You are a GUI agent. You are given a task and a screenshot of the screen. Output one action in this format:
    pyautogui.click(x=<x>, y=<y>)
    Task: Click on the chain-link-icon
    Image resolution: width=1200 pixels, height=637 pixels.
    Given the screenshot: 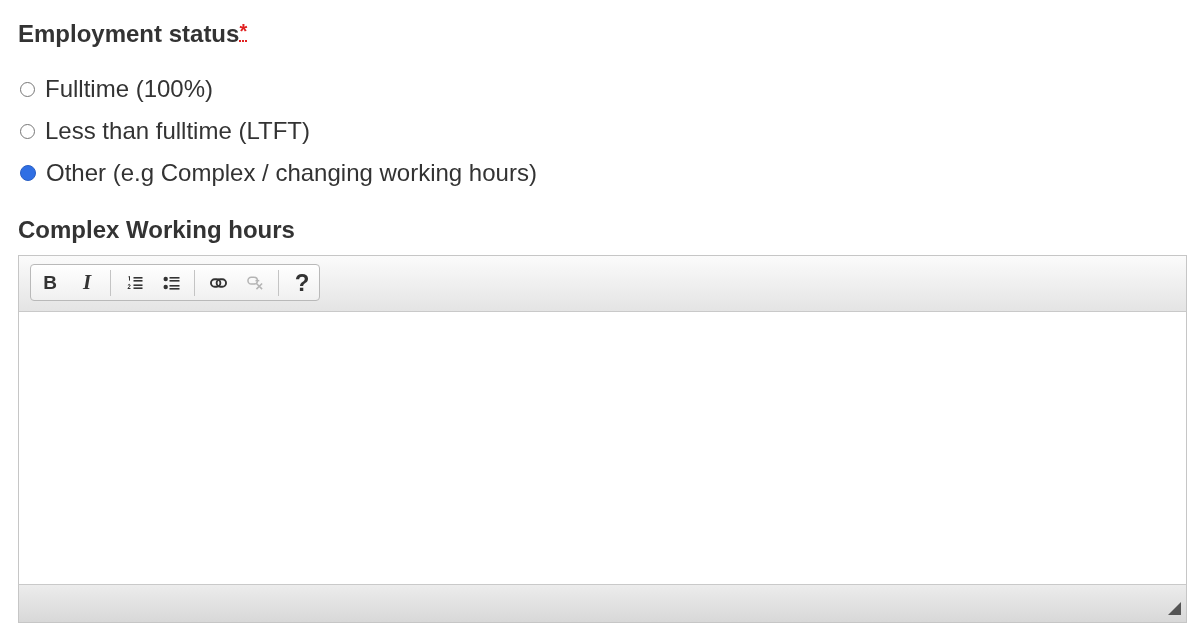 What is the action you would take?
    pyautogui.click(x=218, y=282)
    